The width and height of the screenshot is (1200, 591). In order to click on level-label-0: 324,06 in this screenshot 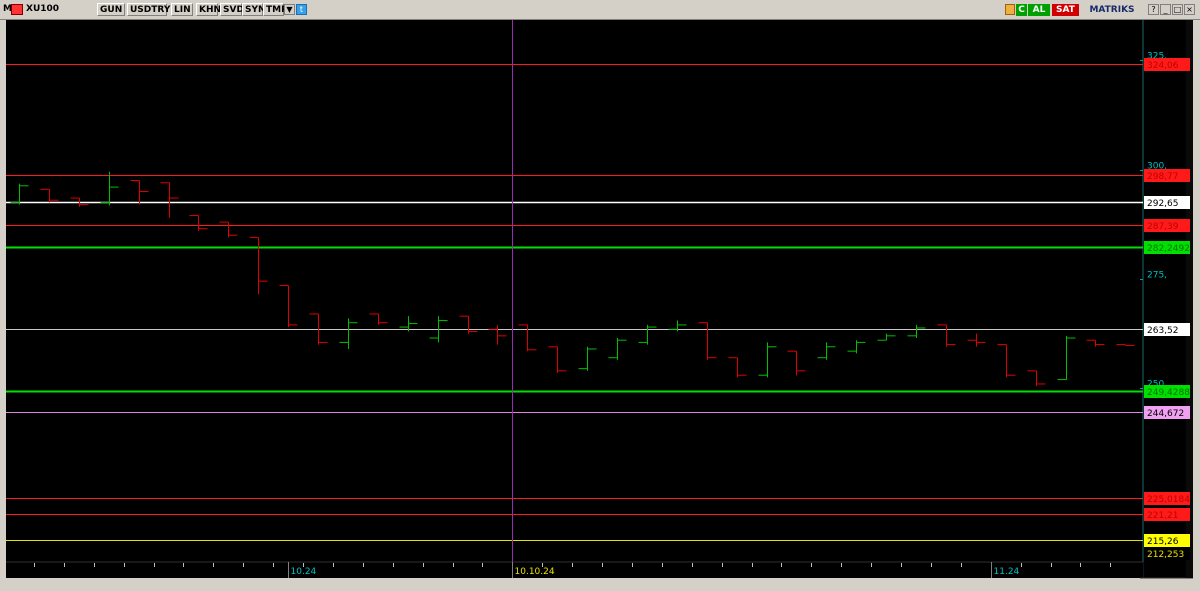, I will do `click(1163, 66)`.